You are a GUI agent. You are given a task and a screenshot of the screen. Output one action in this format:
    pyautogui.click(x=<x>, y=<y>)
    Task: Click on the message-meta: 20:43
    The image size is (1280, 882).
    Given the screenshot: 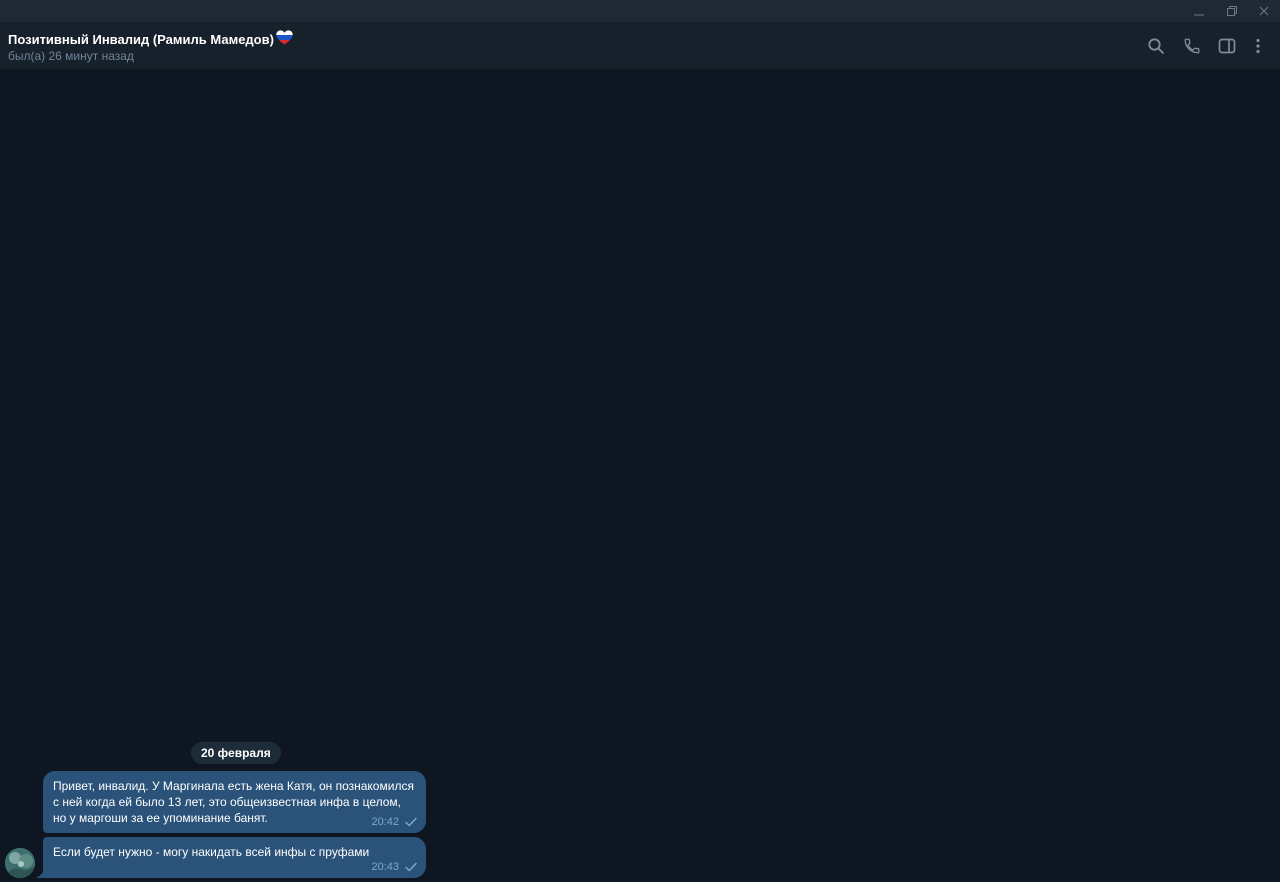 What is the action you would take?
    pyautogui.click(x=394, y=867)
    